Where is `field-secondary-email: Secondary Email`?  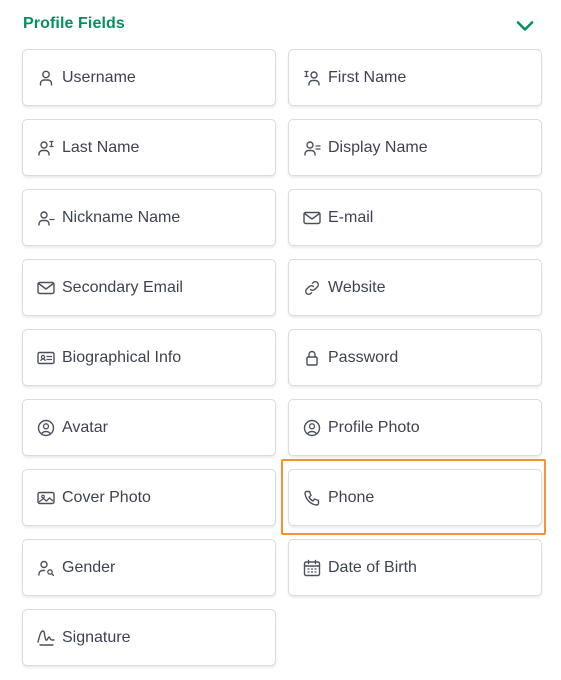
field-secondary-email: Secondary Email is located at coordinates (149, 287).